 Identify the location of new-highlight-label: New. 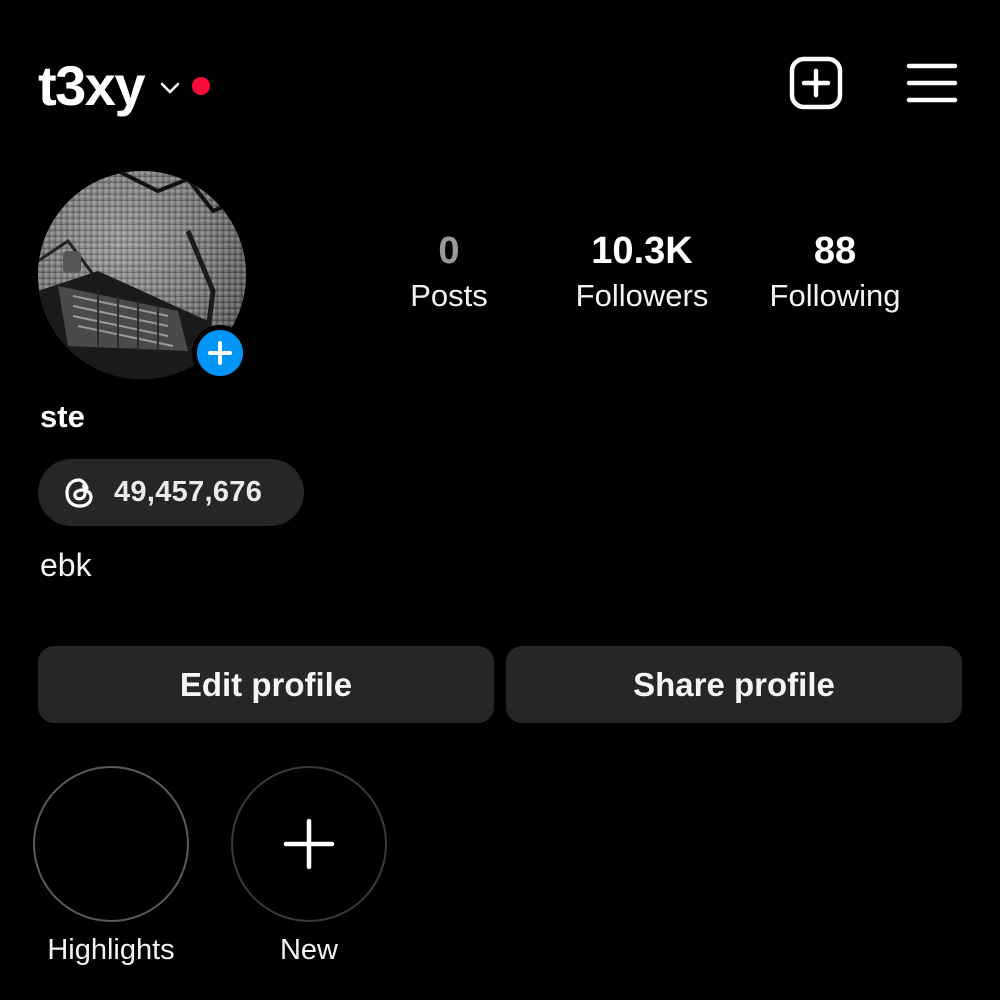
(308, 950).